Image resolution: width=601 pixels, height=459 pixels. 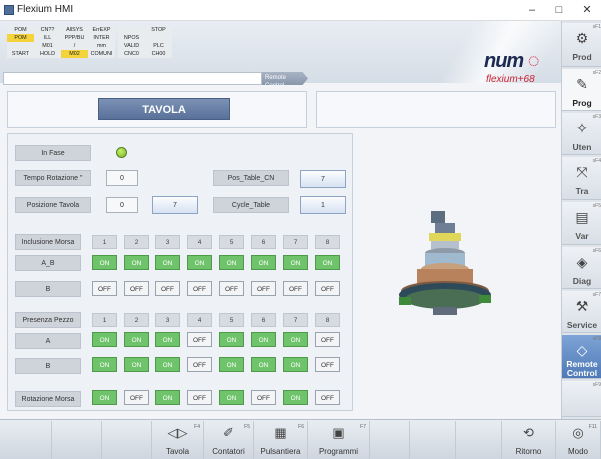 What do you see at coordinates (263, 288) in the screenshot?
I see `b-toggle-6: OFF` at bounding box center [263, 288].